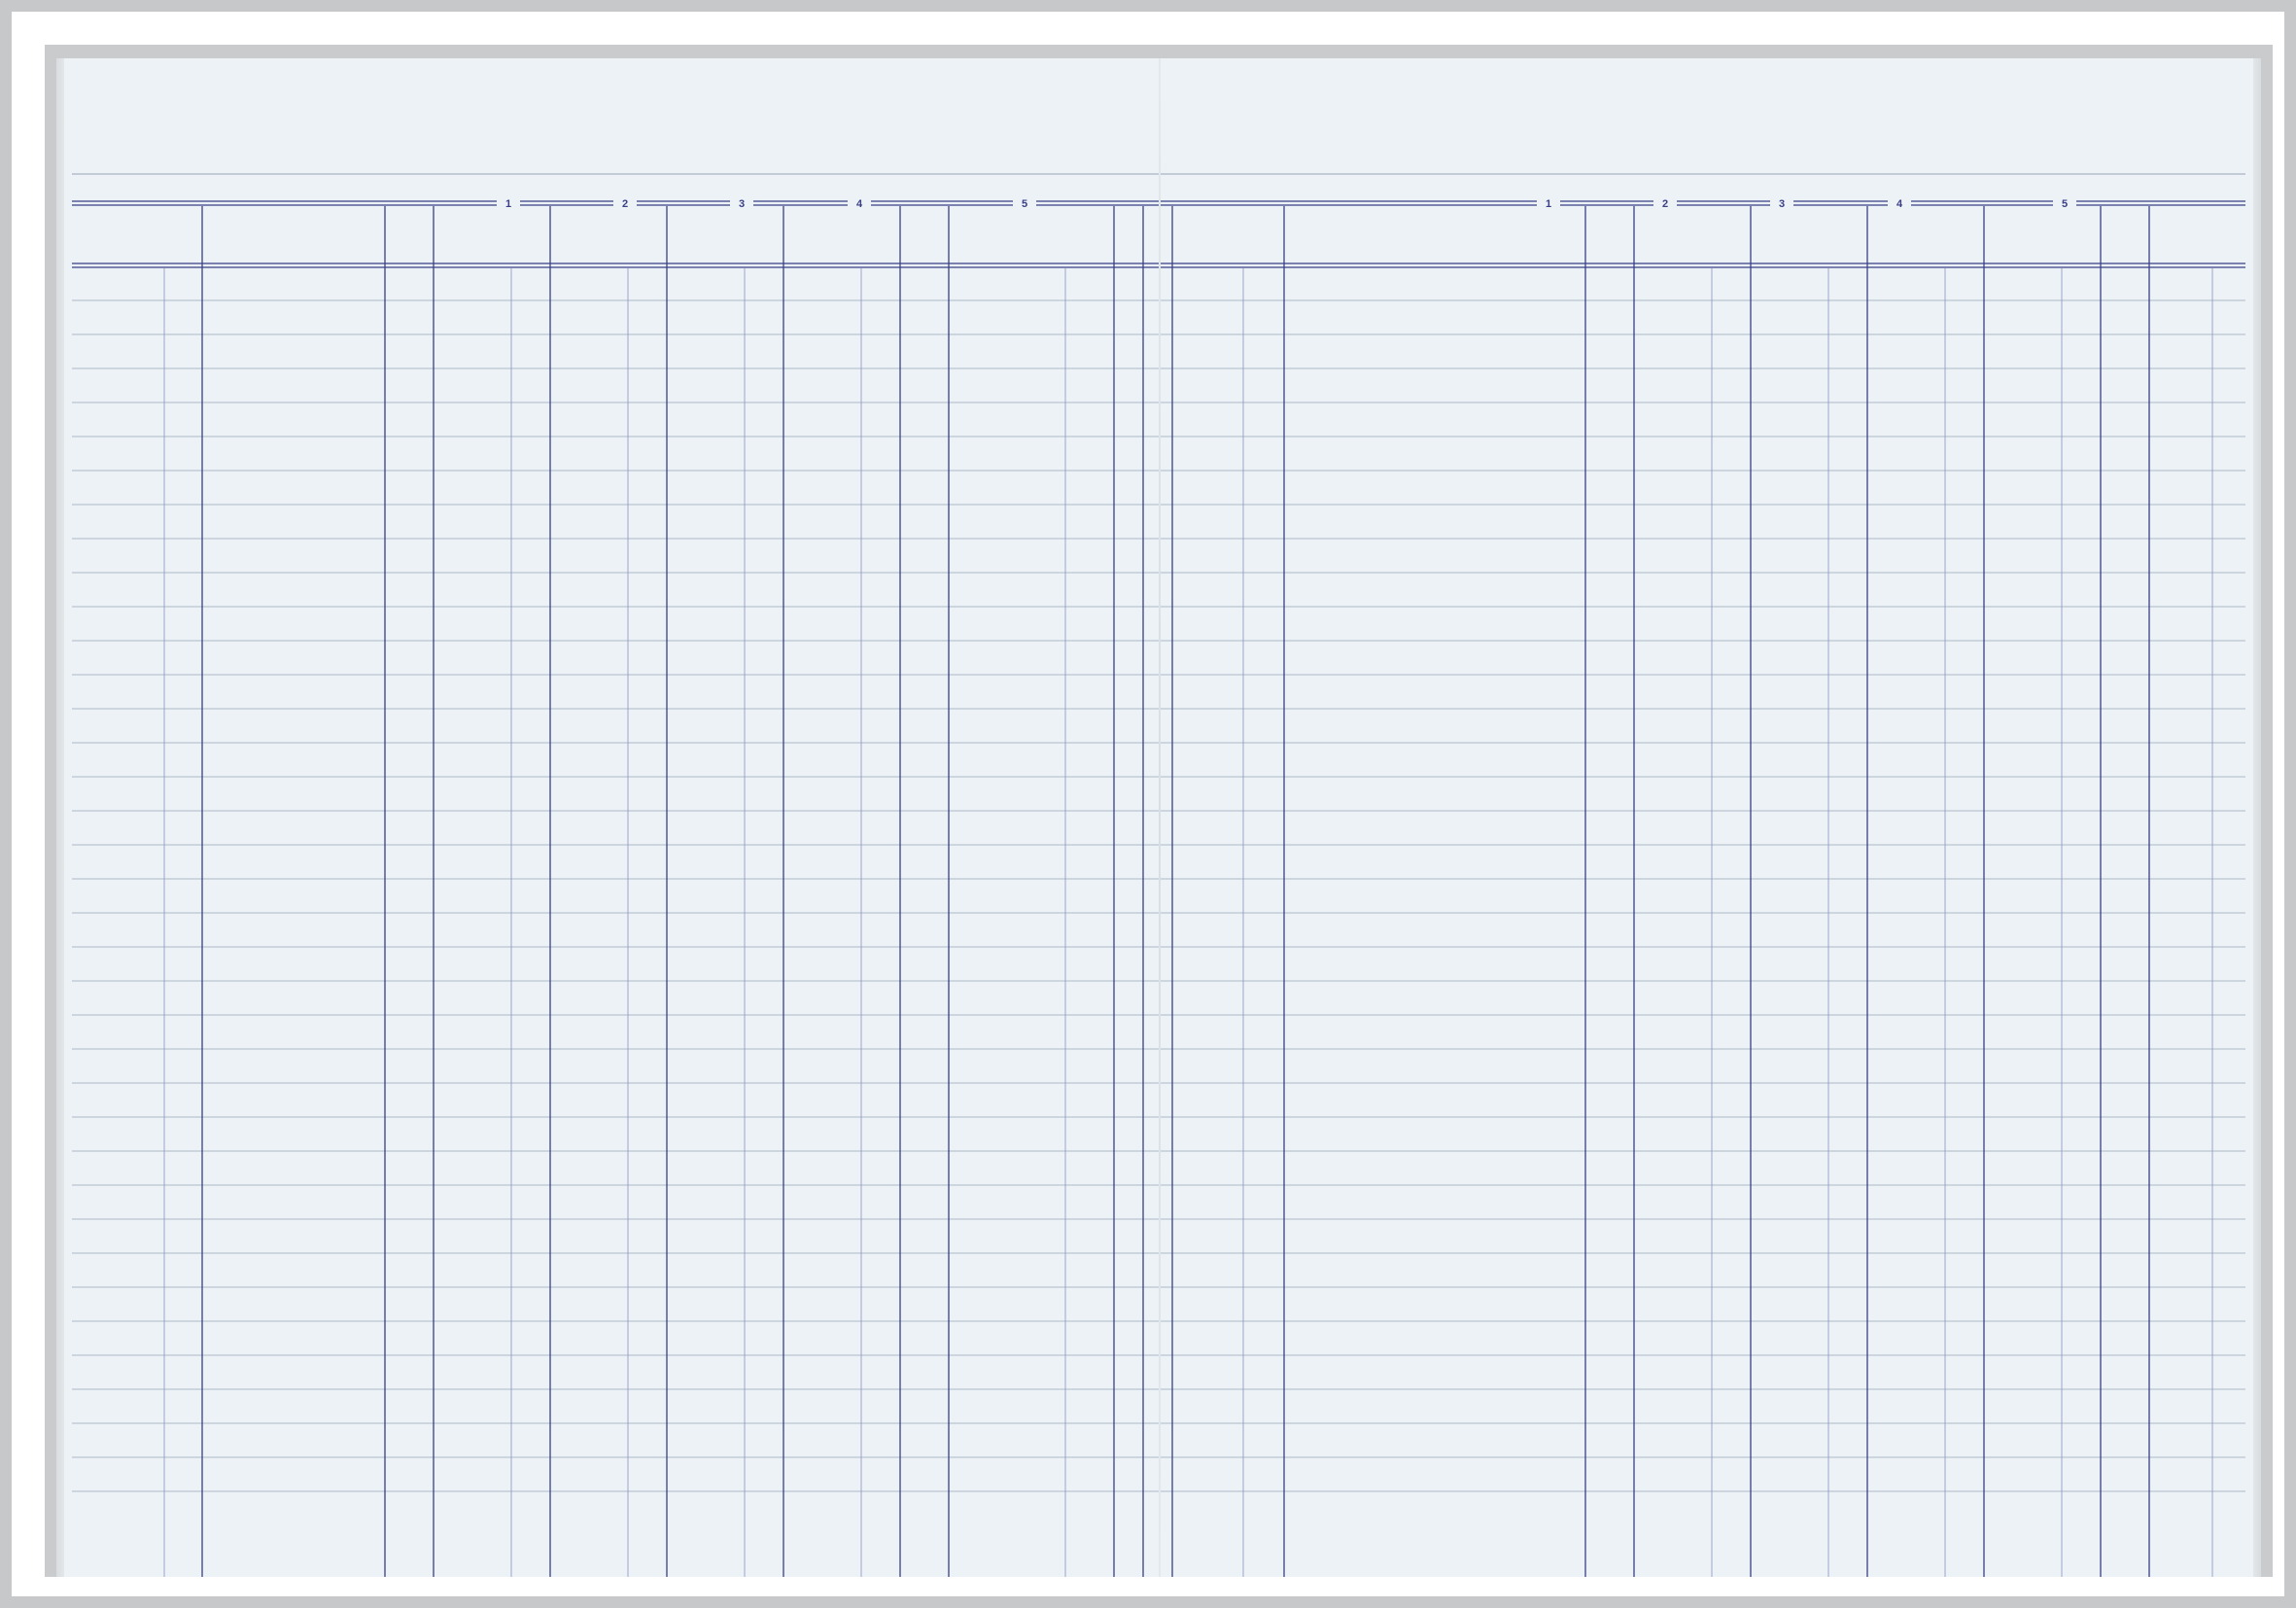  I want to click on left-column-number: 1, so click(508, 204).